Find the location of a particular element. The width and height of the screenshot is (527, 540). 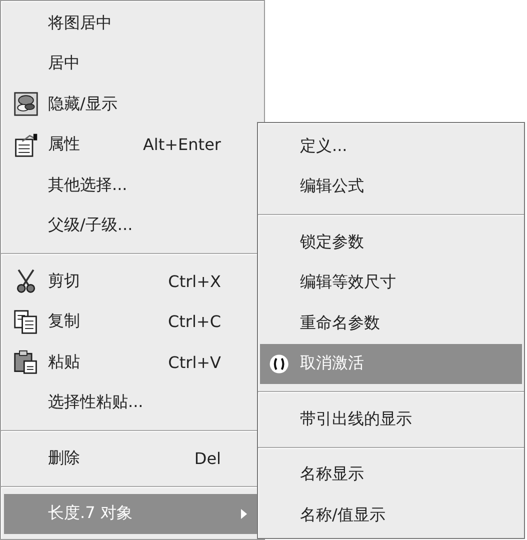

menu-item-label: 取消激活 is located at coordinates (332, 363).